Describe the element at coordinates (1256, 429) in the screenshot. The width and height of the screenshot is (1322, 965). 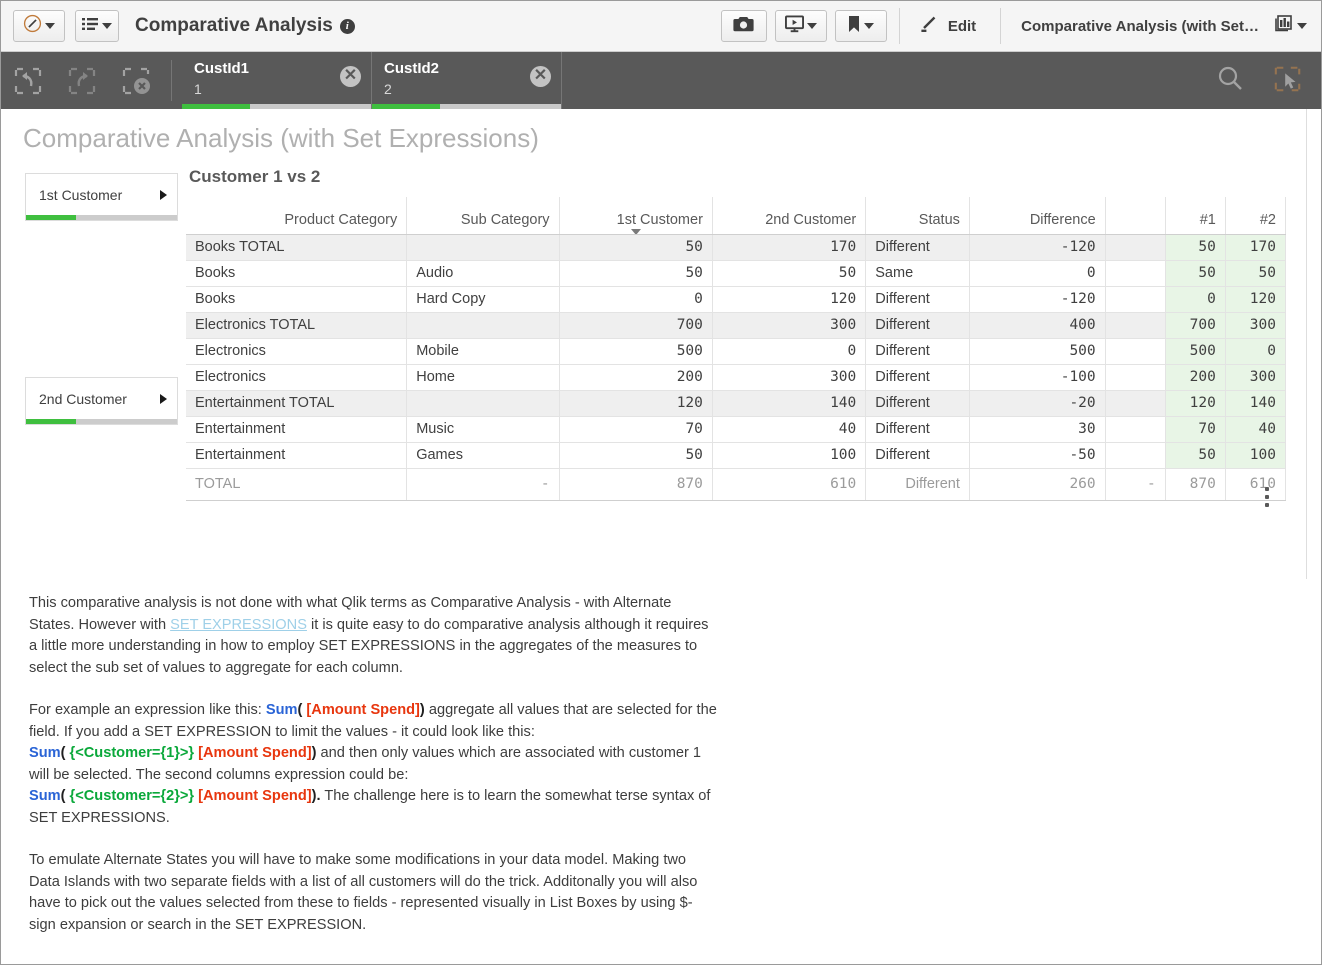
I see `cell-hash2: 40` at that location.